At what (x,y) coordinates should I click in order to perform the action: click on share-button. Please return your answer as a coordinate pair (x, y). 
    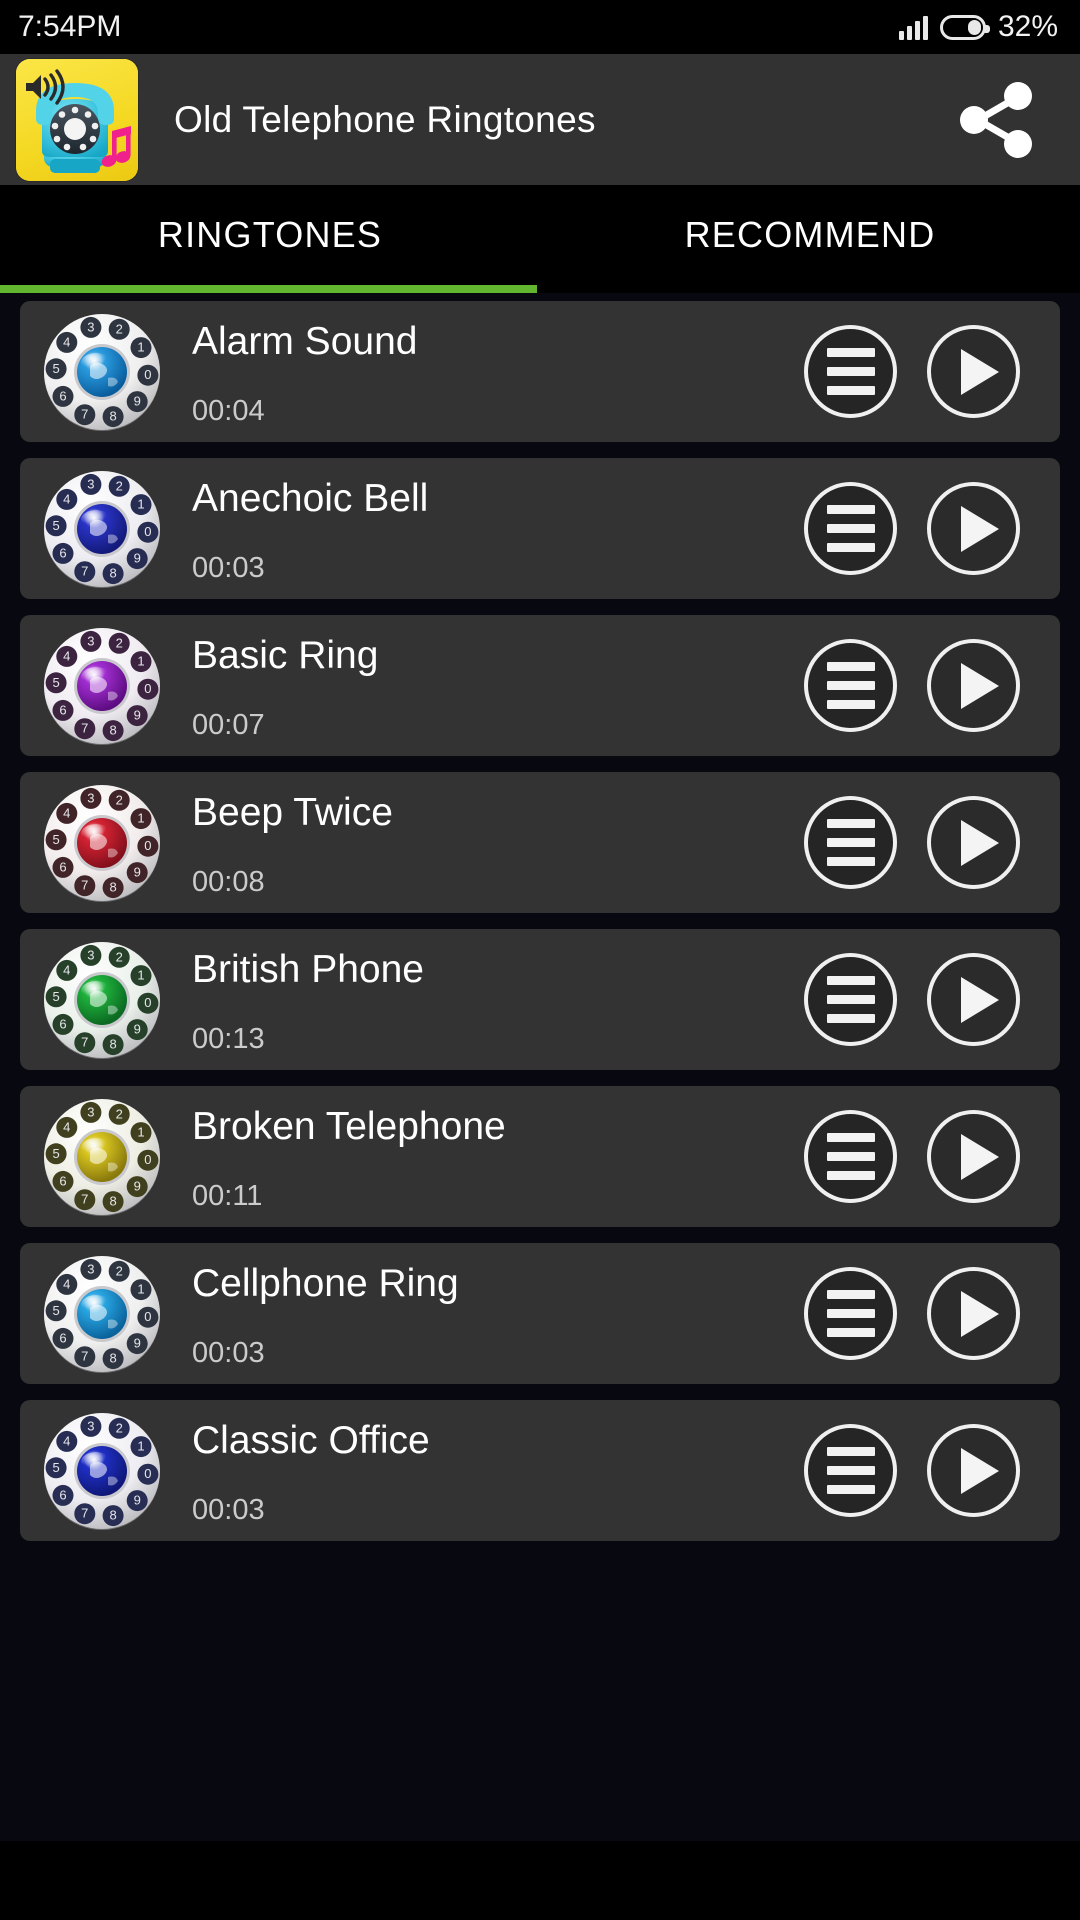
    Looking at the image, I should click on (996, 120).